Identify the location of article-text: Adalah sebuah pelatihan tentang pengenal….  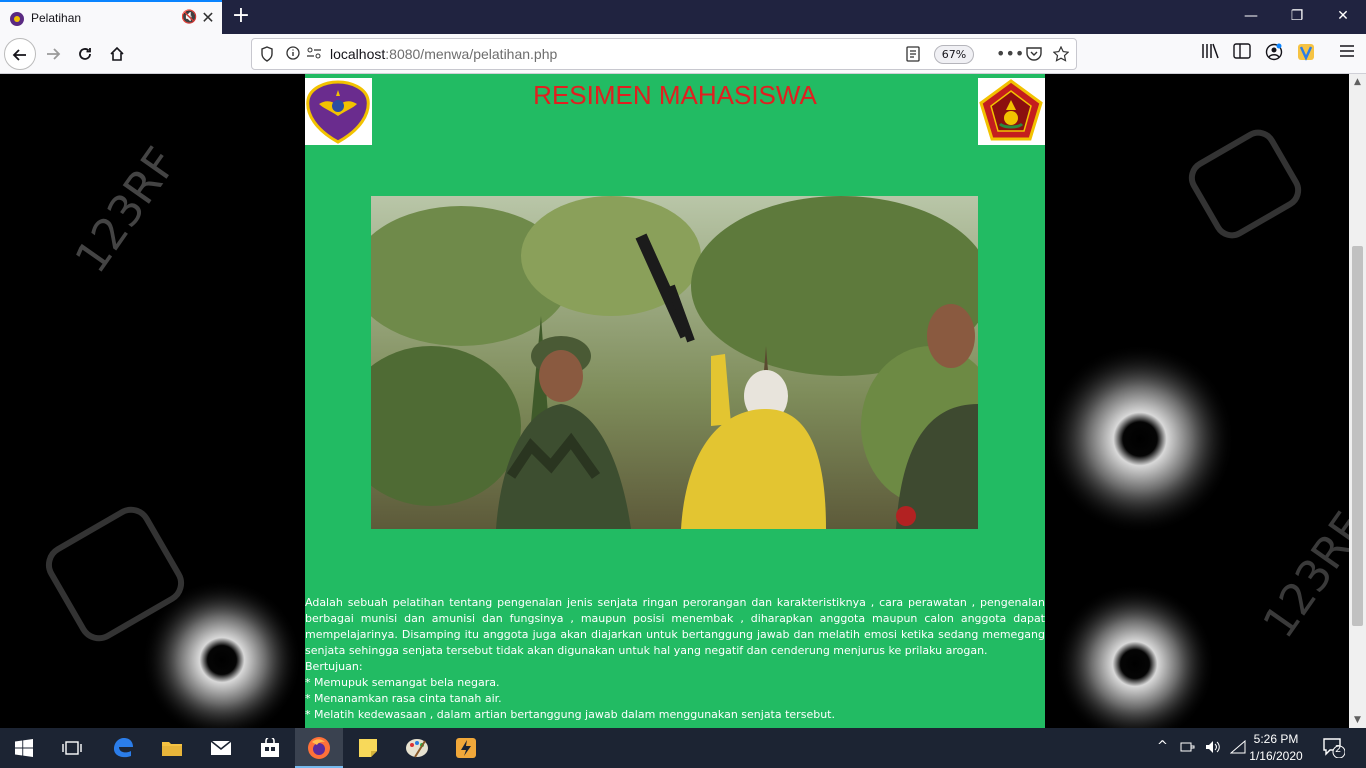
(675, 659).